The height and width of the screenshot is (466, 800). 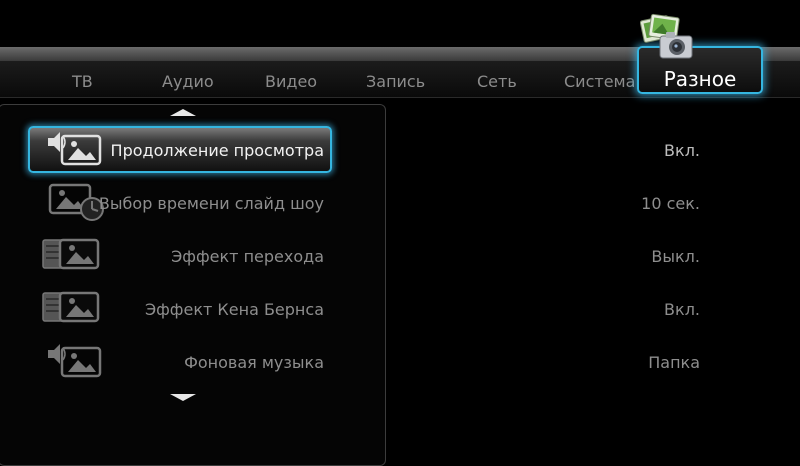 I want to click on tab-system: Система, so click(x=599, y=81).